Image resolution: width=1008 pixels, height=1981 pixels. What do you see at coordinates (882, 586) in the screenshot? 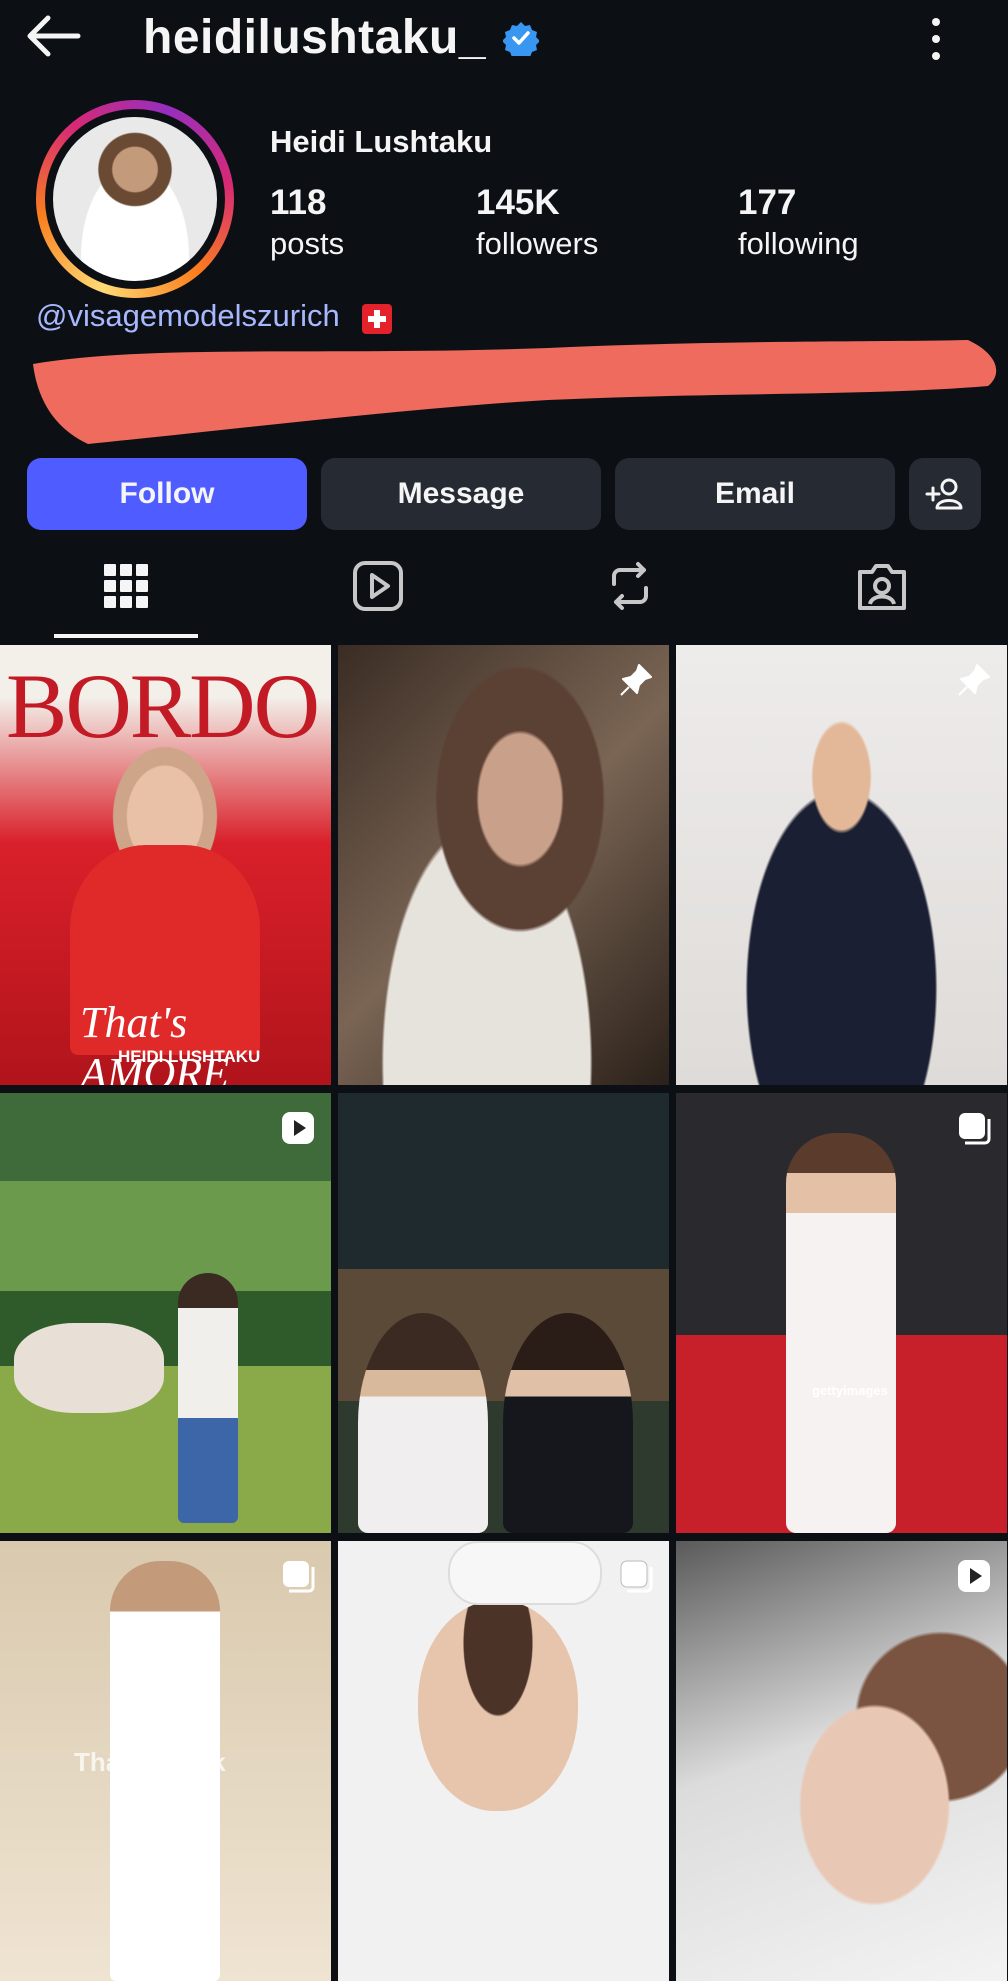
I see `tagged-tab-icon` at bounding box center [882, 586].